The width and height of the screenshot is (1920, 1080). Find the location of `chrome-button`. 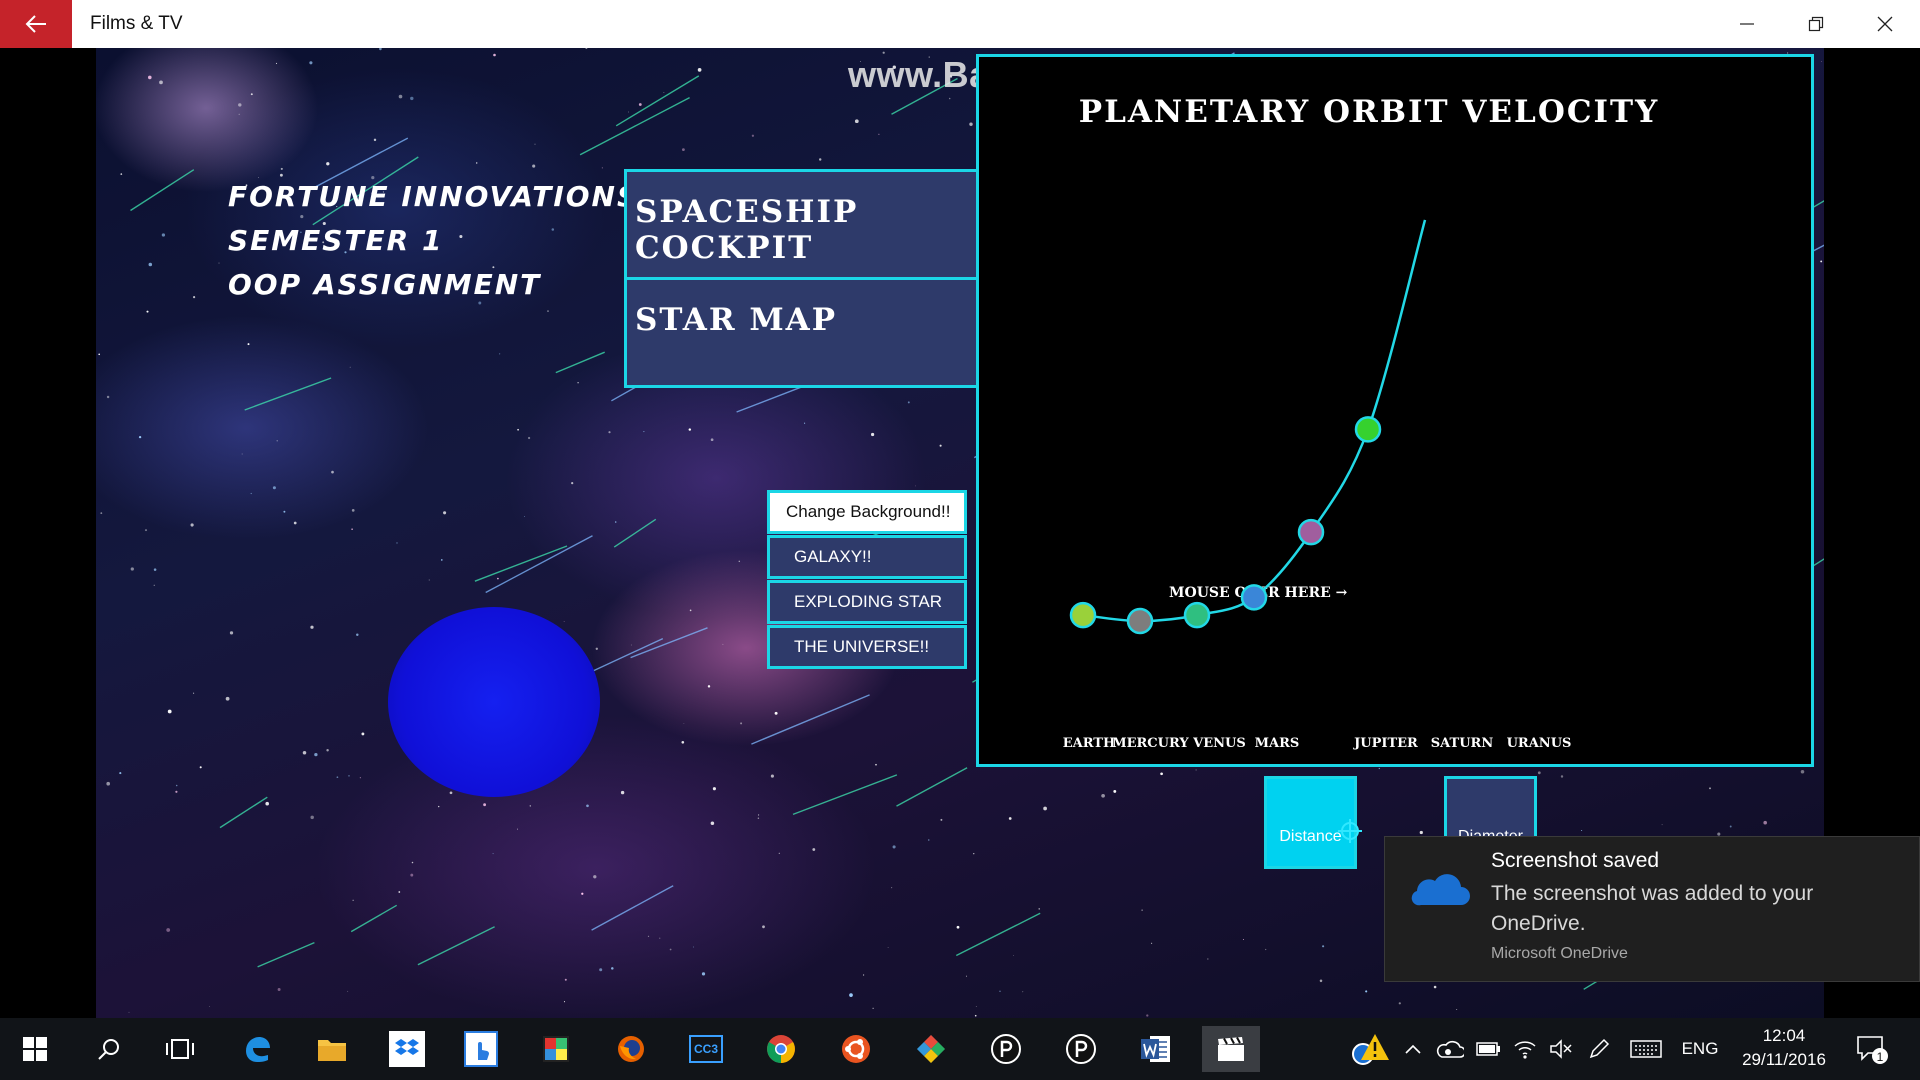

chrome-button is located at coordinates (781, 1049).